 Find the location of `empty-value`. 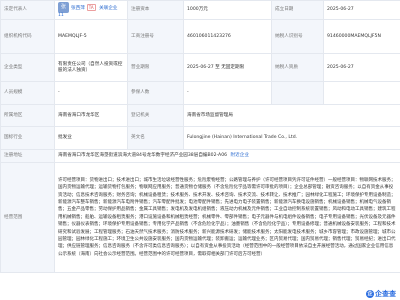

empty-value is located at coordinates (361, 93).